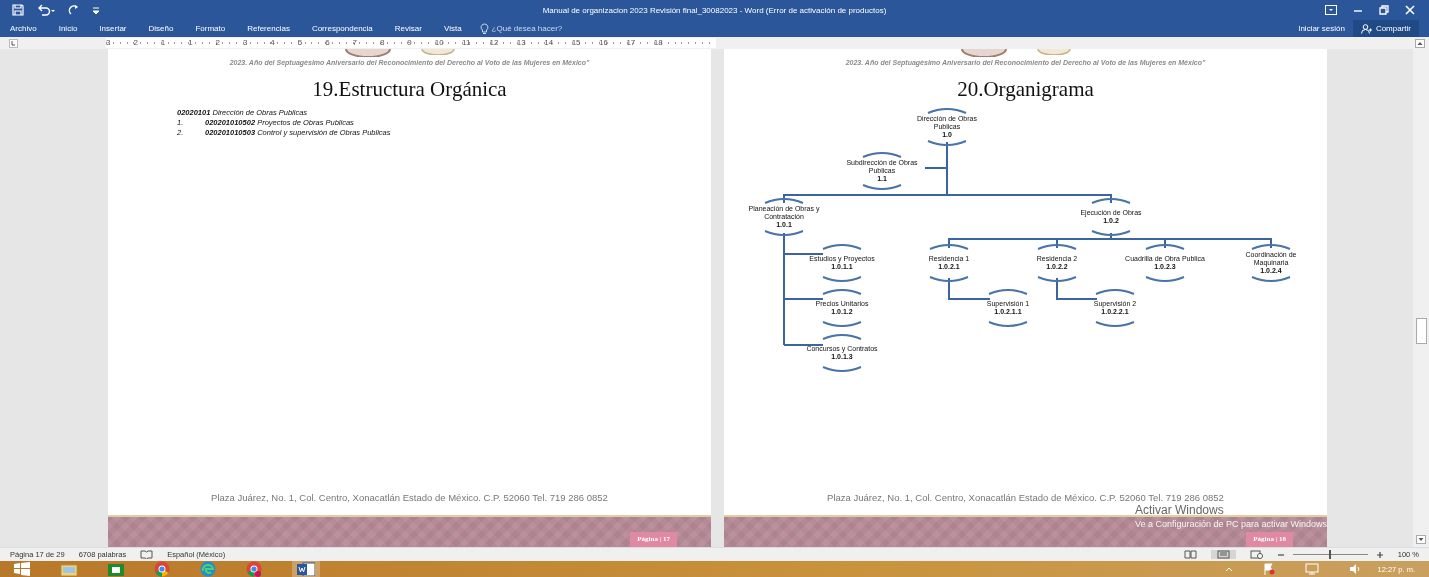  What do you see at coordinates (1421, 331) in the screenshot?
I see `scroll-thumb` at bounding box center [1421, 331].